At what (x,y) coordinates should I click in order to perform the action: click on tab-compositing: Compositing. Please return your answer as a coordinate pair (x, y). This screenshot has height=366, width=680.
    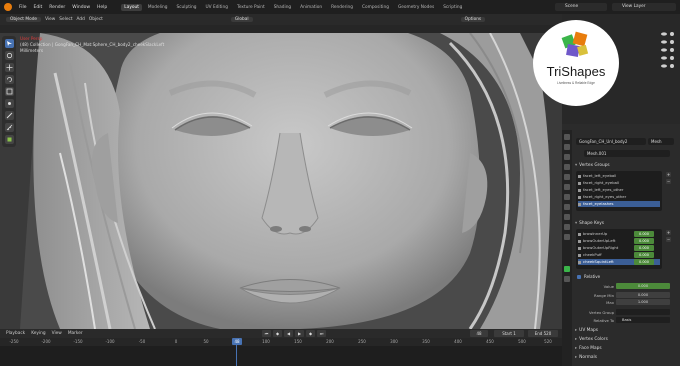
    Looking at the image, I should click on (375, 7).